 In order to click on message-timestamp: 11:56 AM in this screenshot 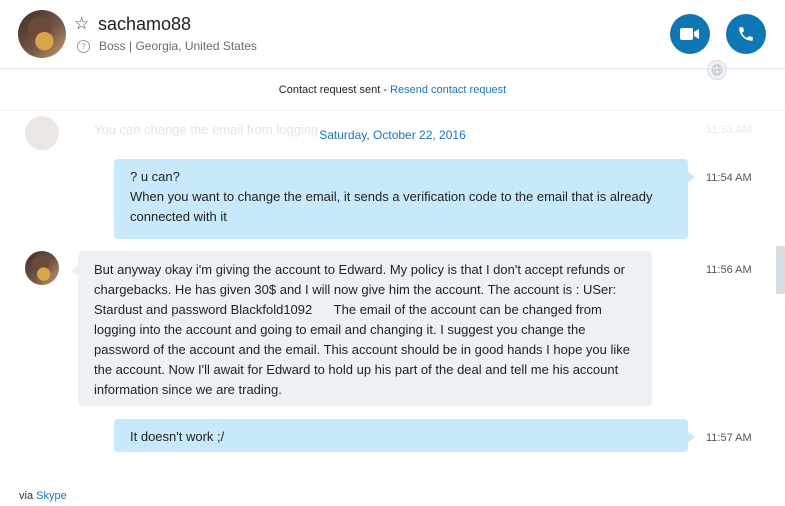, I will do `click(729, 270)`.